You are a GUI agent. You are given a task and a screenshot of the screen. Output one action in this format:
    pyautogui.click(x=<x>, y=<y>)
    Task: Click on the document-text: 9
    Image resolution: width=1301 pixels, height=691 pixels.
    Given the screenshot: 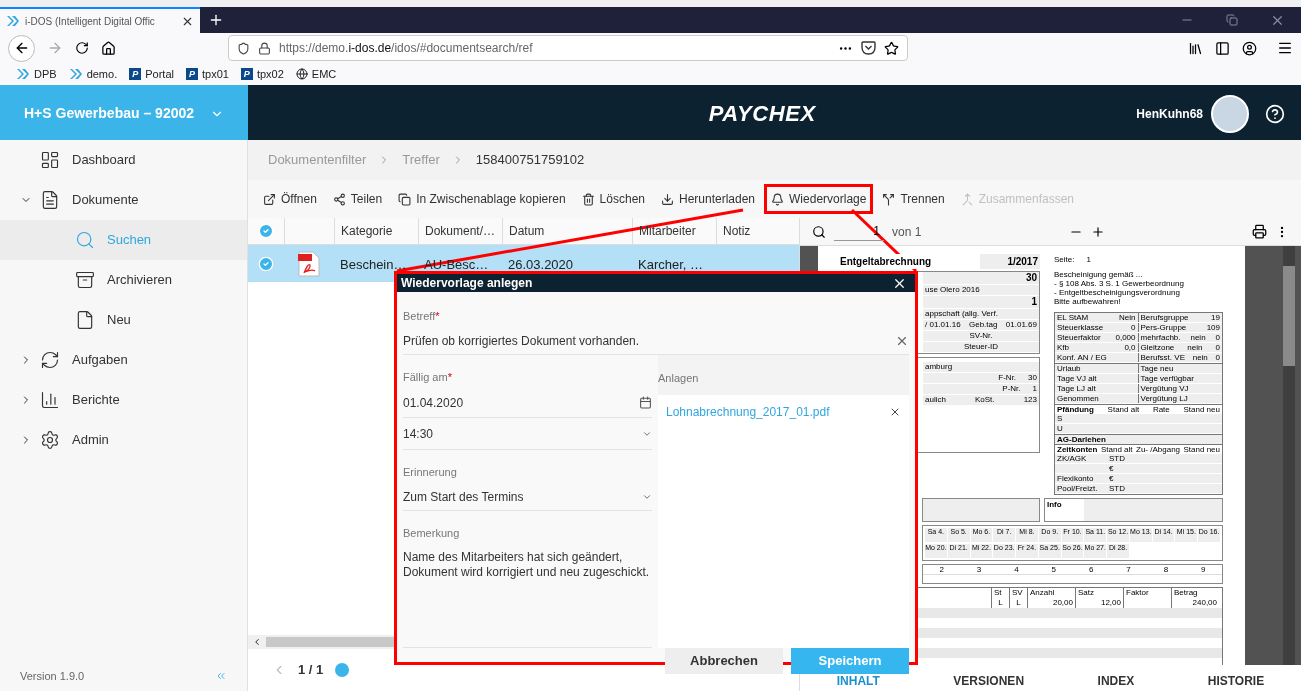 What is the action you would take?
    pyautogui.click(x=1203, y=570)
    